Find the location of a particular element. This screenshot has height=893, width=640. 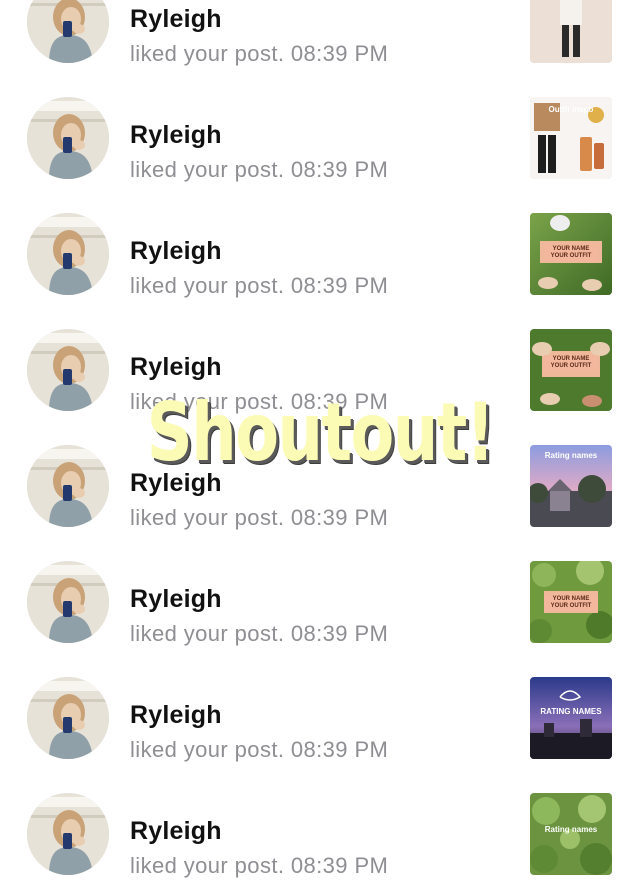

notification-row: Ryleigh liked your post. 08:39 PM is located at coordinates (320, 40).